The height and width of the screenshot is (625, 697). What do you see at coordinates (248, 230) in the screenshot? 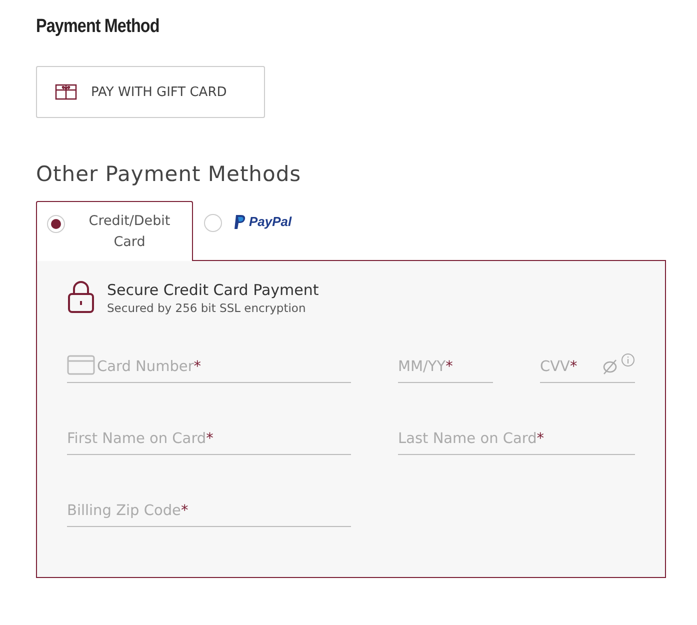
I see `payment-tab: PayPal` at bounding box center [248, 230].